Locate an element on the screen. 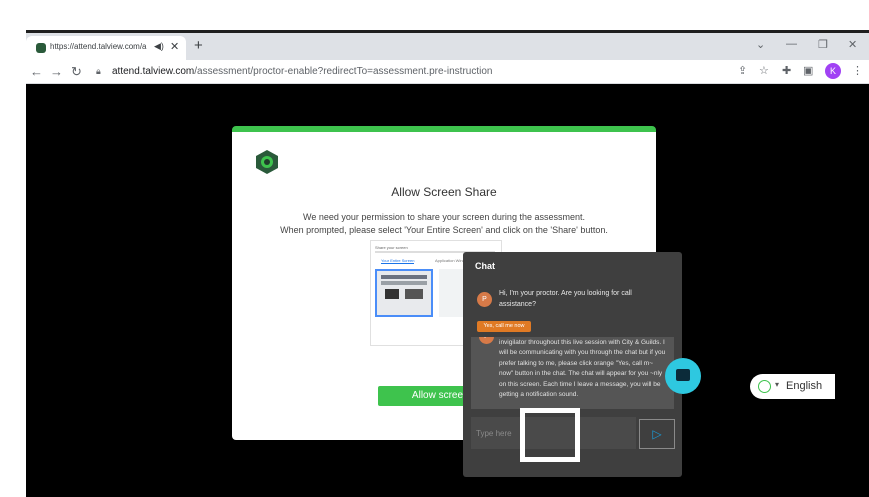  card-title: Allow Screen Share is located at coordinates (444, 192).